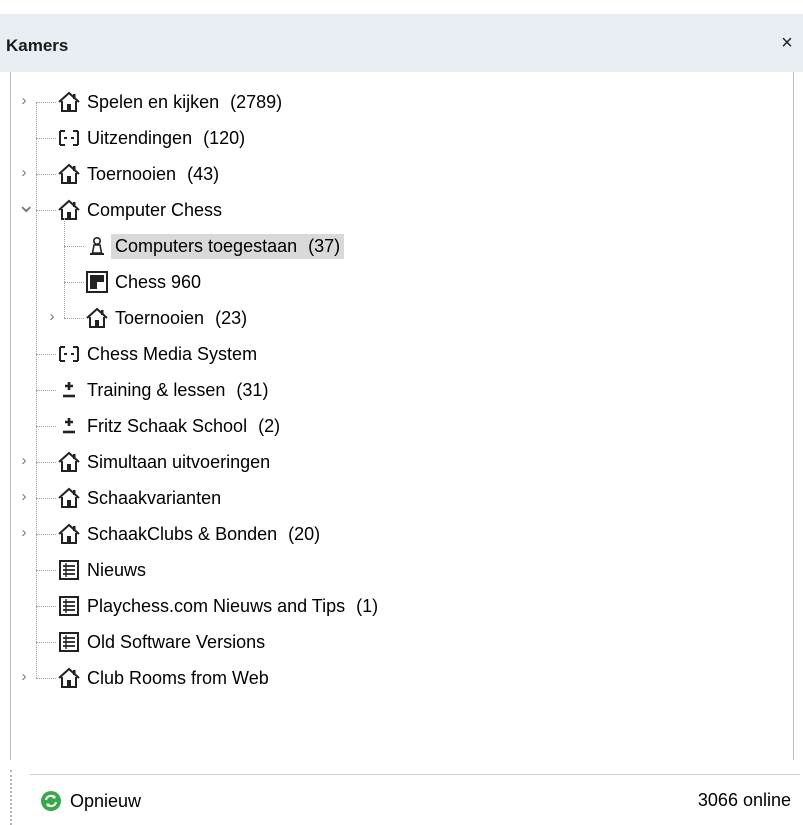 The height and width of the screenshot is (825, 803). I want to click on tree-item-label: SchaakClubs & Bonden (20), so click(203, 534).